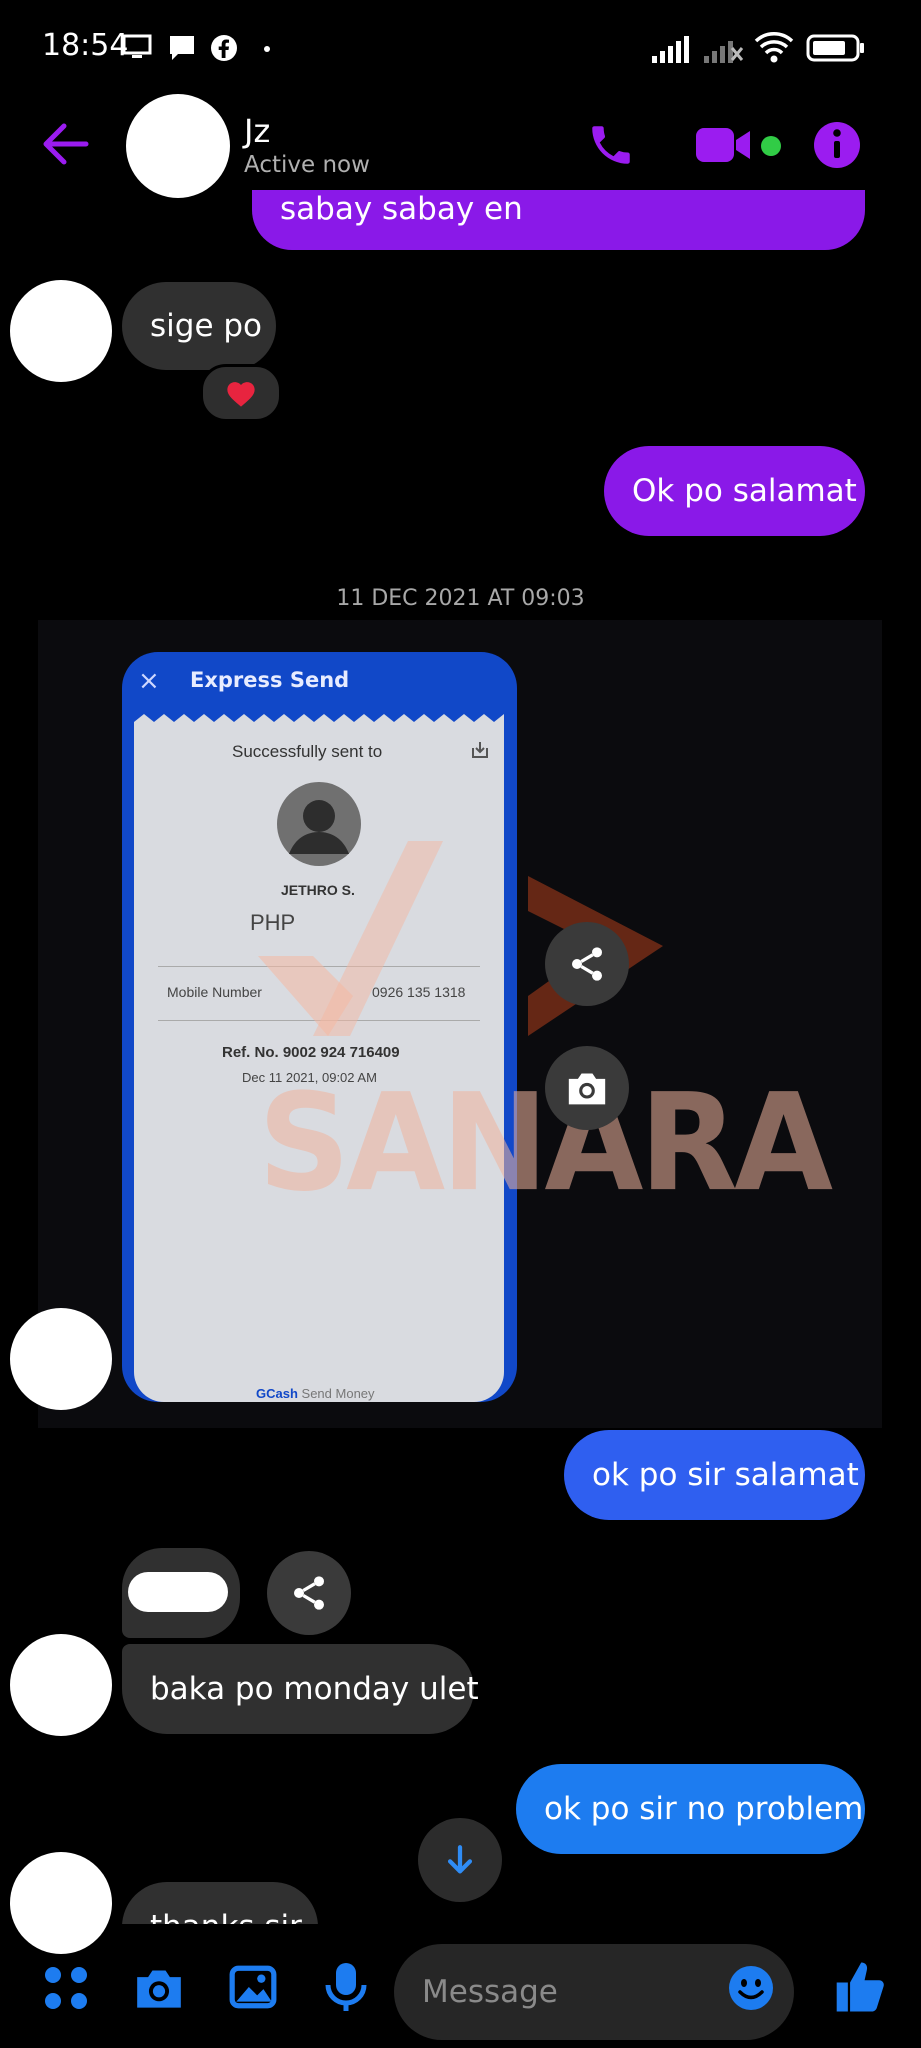 This screenshot has height=2048, width=921. Describe the element at coordinates (725, 1474) in the screenshot. I see `message-text: ok po sir salamat` at that location.